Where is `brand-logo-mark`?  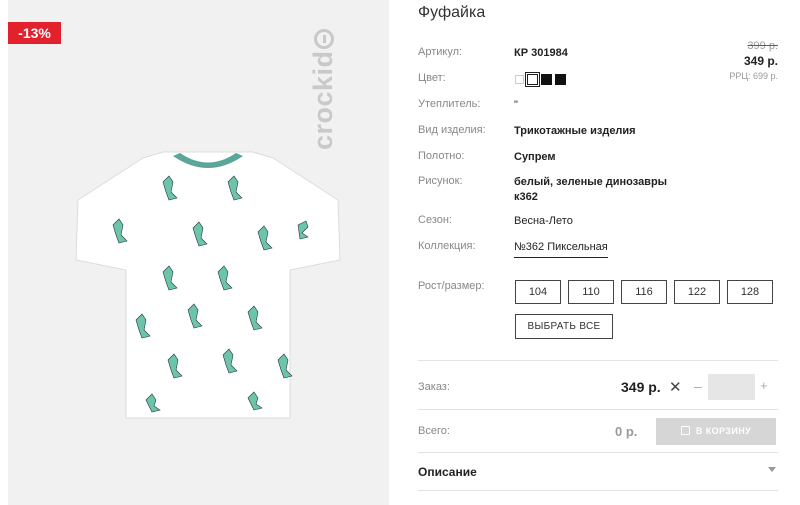
brand-logo-mark is located at coordinates (324, 39).